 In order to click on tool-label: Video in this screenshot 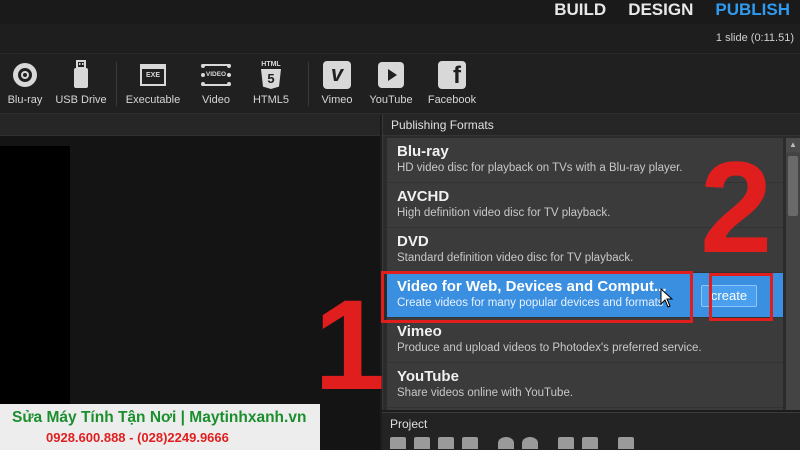, I will do `click(216, 100)`.